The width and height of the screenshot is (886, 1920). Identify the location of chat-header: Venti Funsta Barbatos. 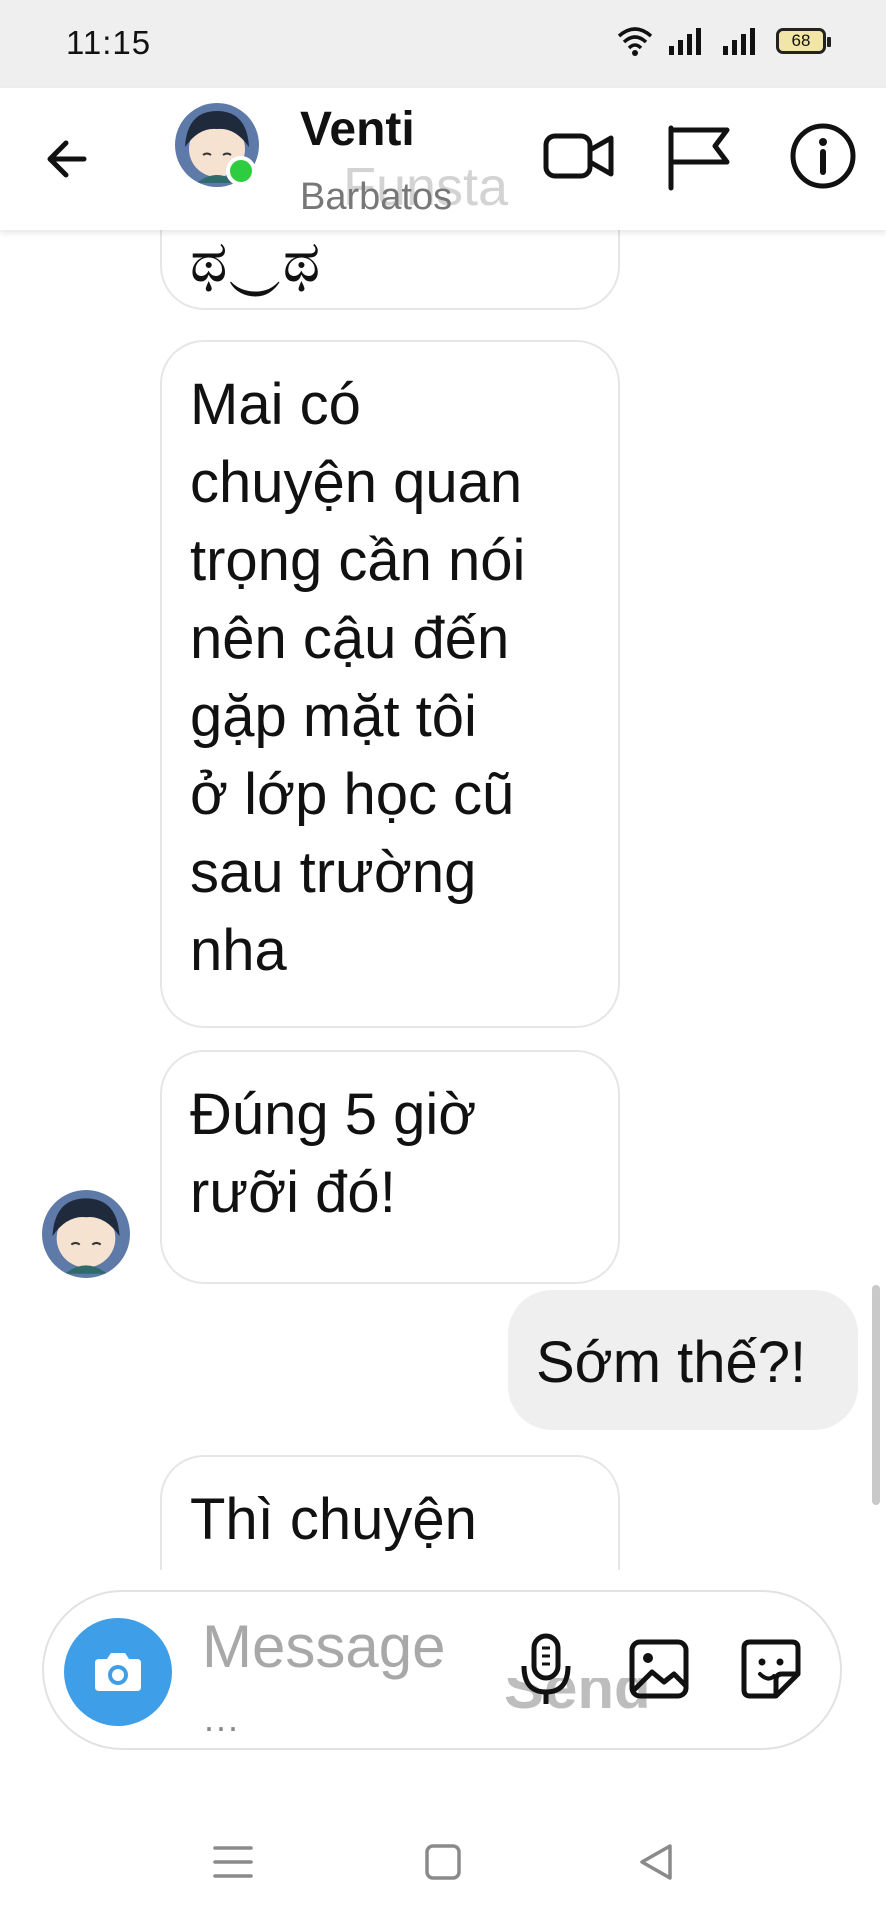
(443, 159).